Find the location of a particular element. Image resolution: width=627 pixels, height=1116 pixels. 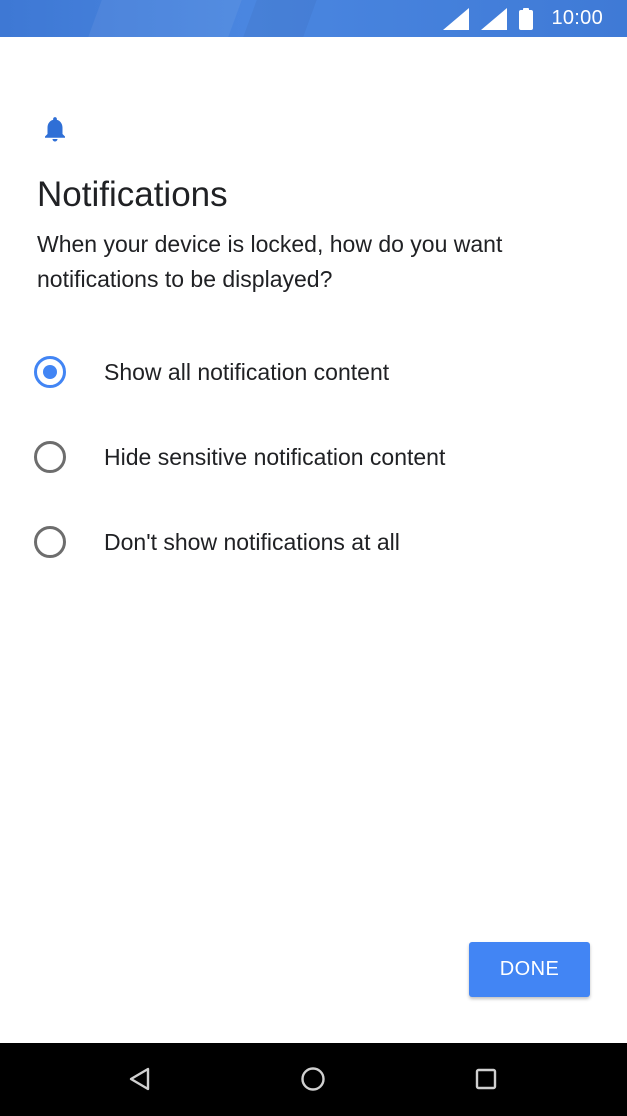

status-bar: 10:00 is located at coordinates (313, 18).